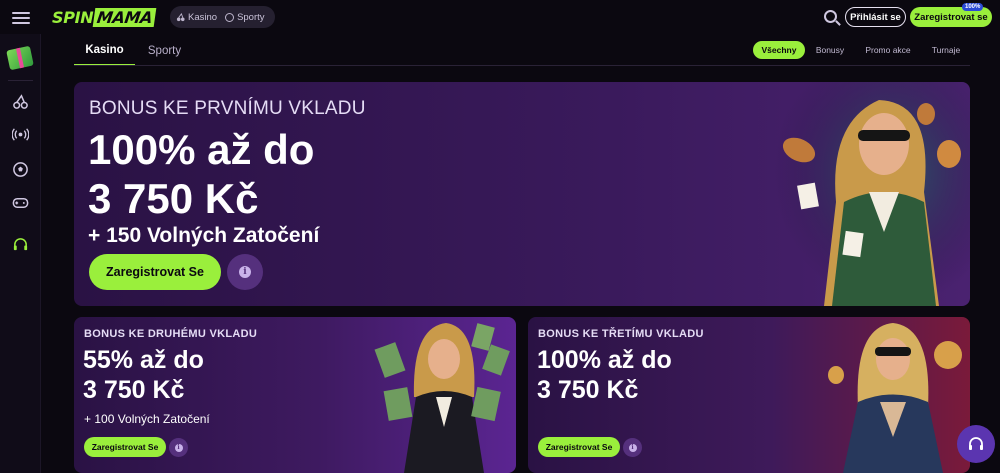 The height and width of the screenshot is (473, 1000). Describe the element at coordinates (173, 198) in the screenshot. I see `banner-headline-line2: 3 750 Kč` at that location.